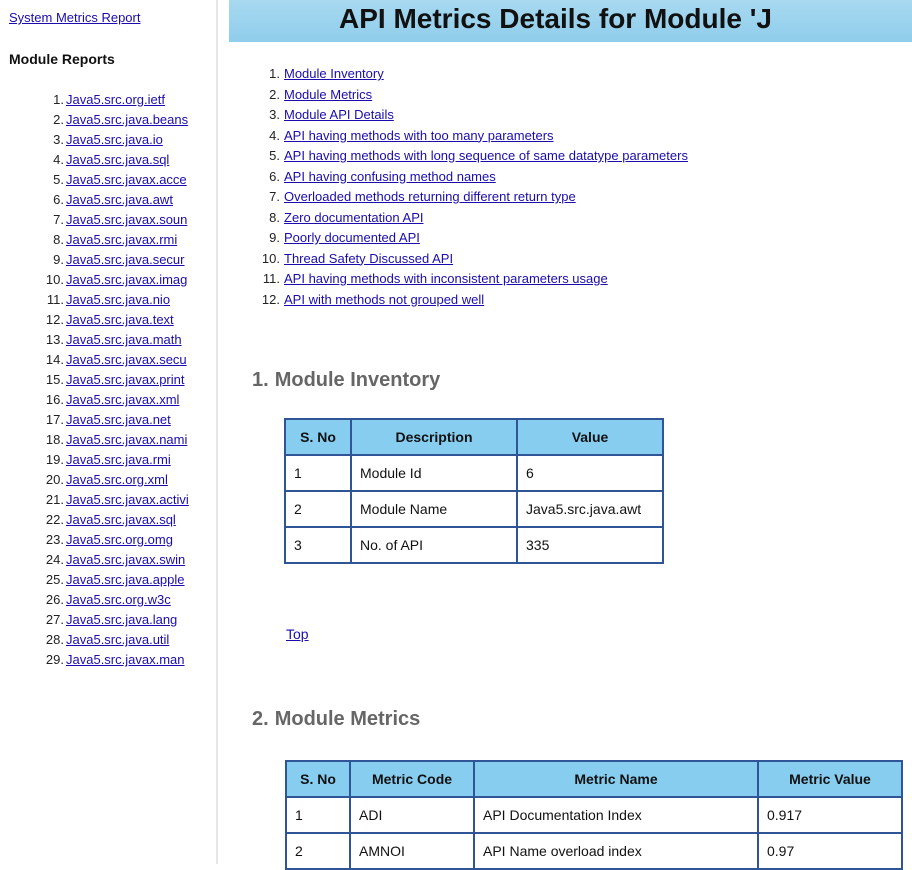 Image resolution: width=912 pixels, height=870 pixels. What do you see at coordinates (318, 473) in the screenshot?
I see `table-cell: 1` at bounding box center [318, 473].